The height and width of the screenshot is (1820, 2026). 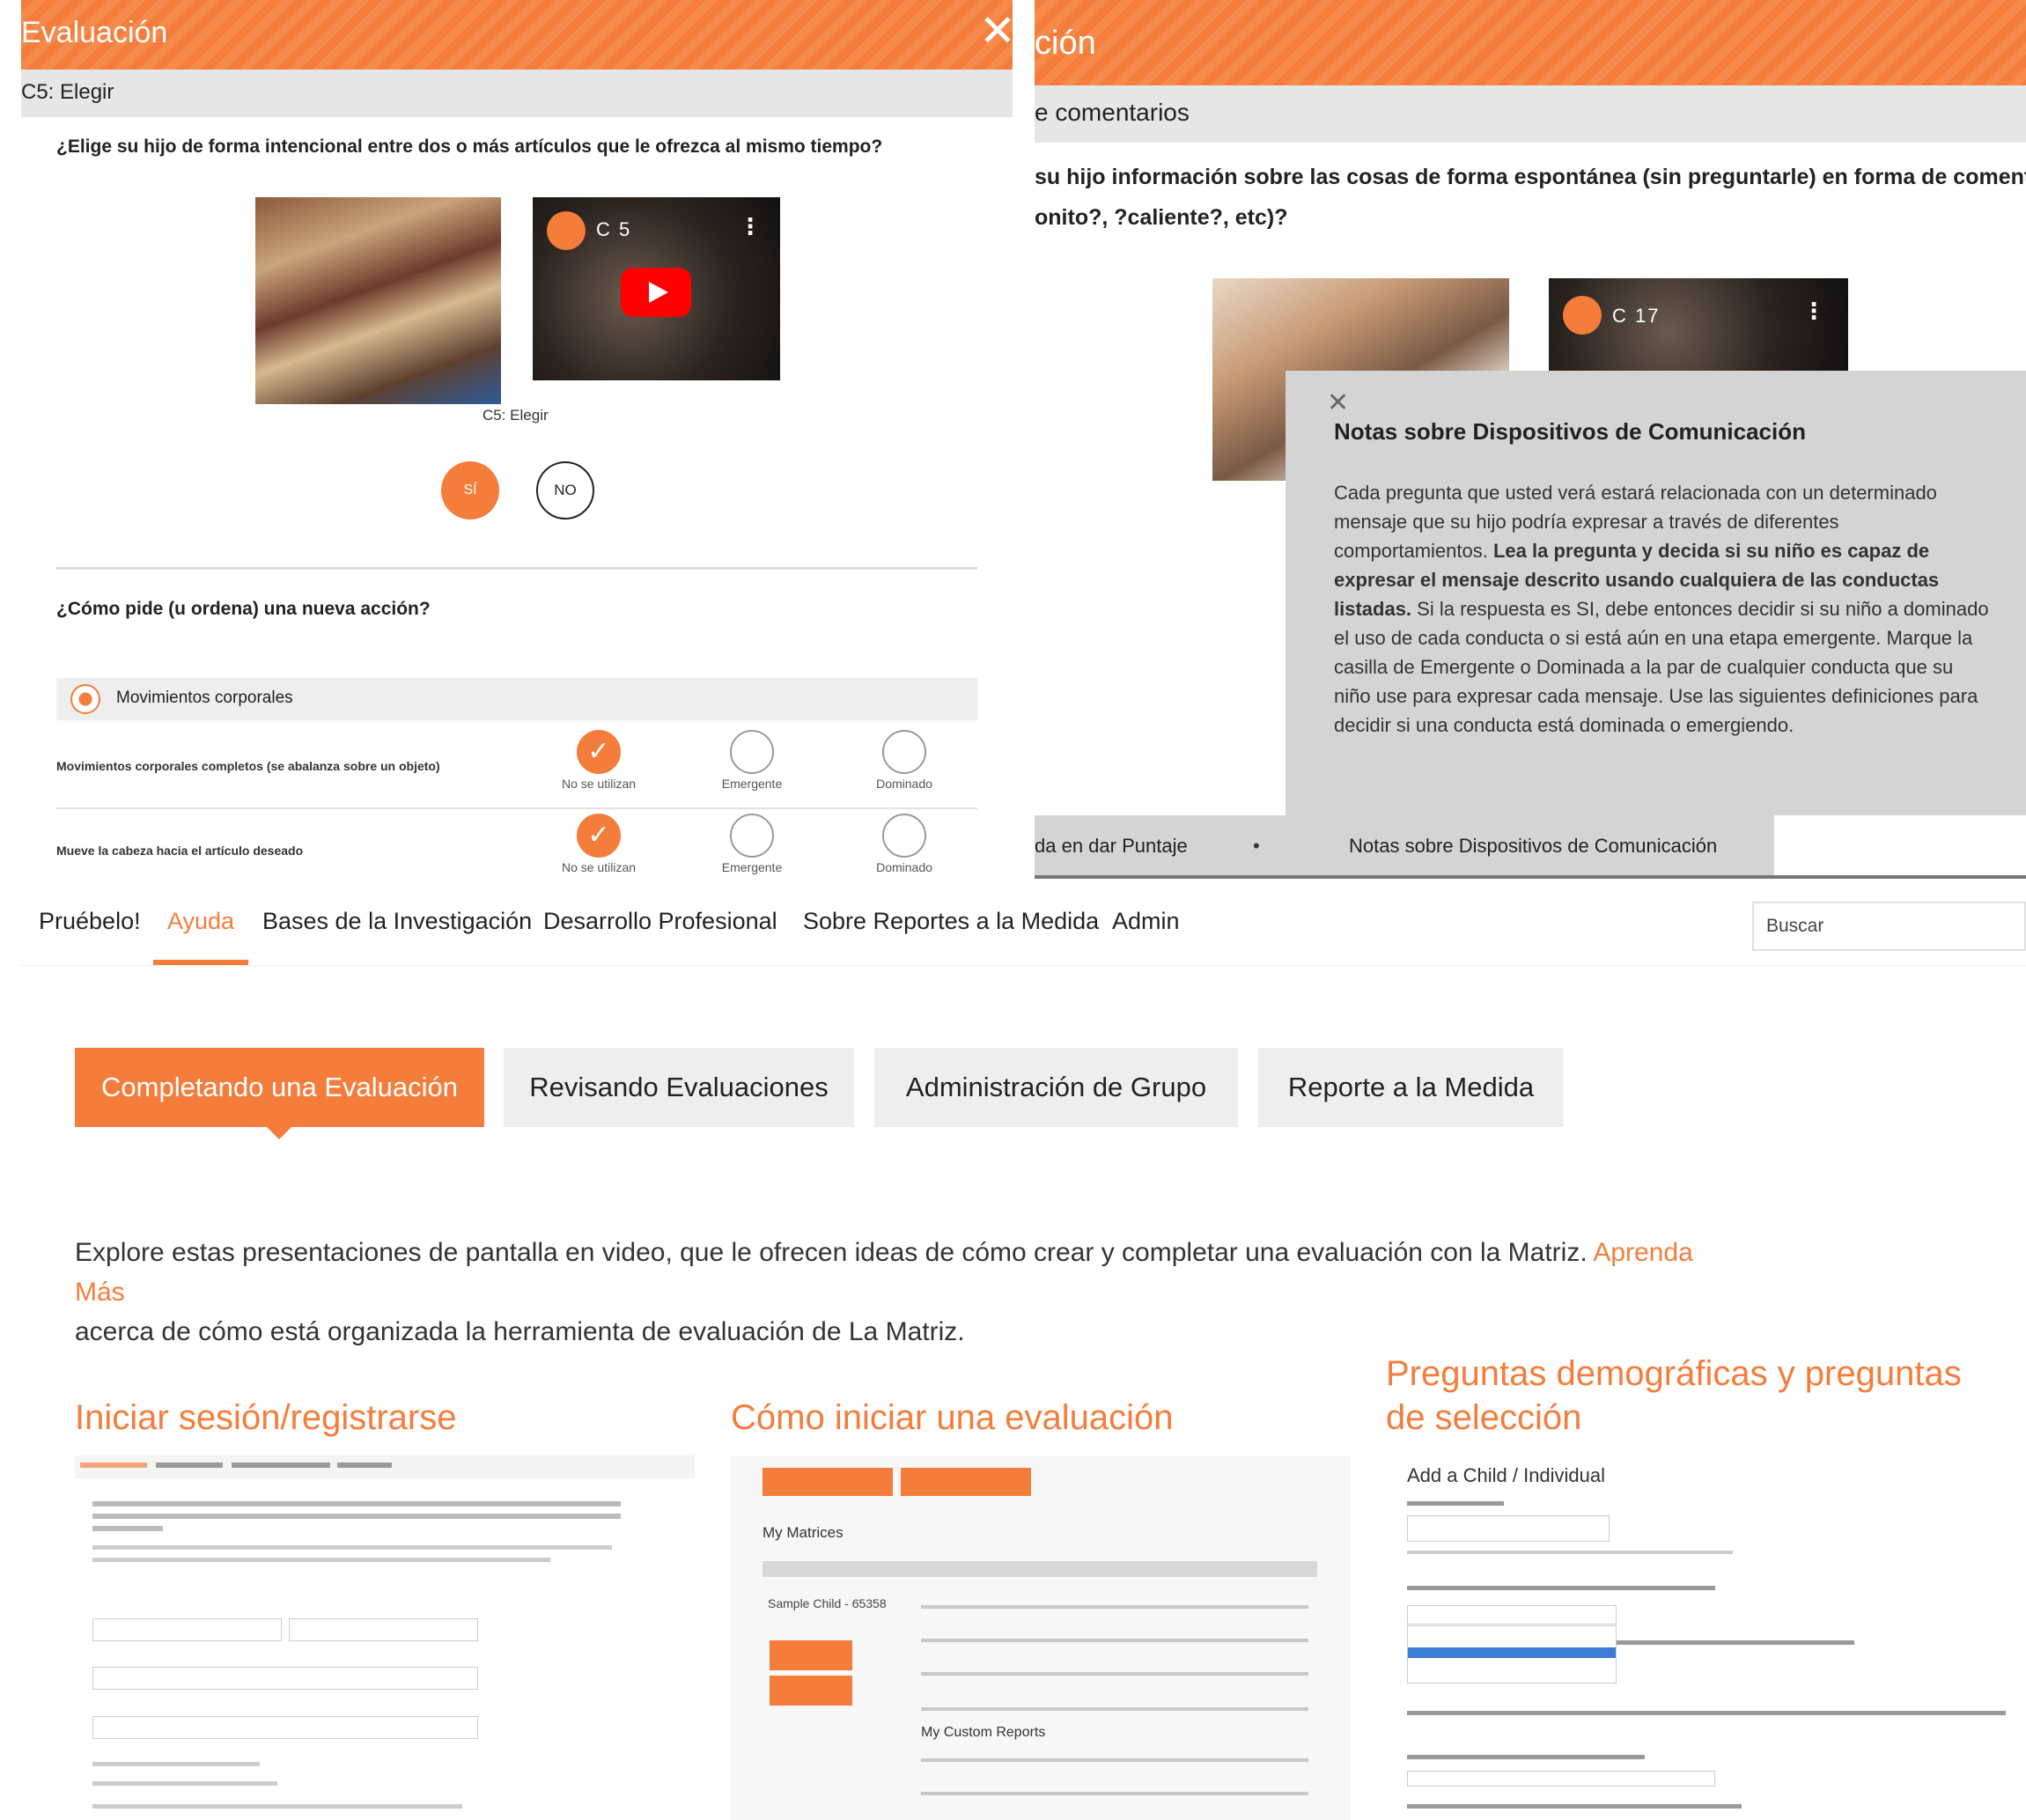 What do you see at coordinates (951, 921) in the screenshot?
I see `nav-custom-reports: Sobre Reportes a la Medida` at bounding box center [951, 921].